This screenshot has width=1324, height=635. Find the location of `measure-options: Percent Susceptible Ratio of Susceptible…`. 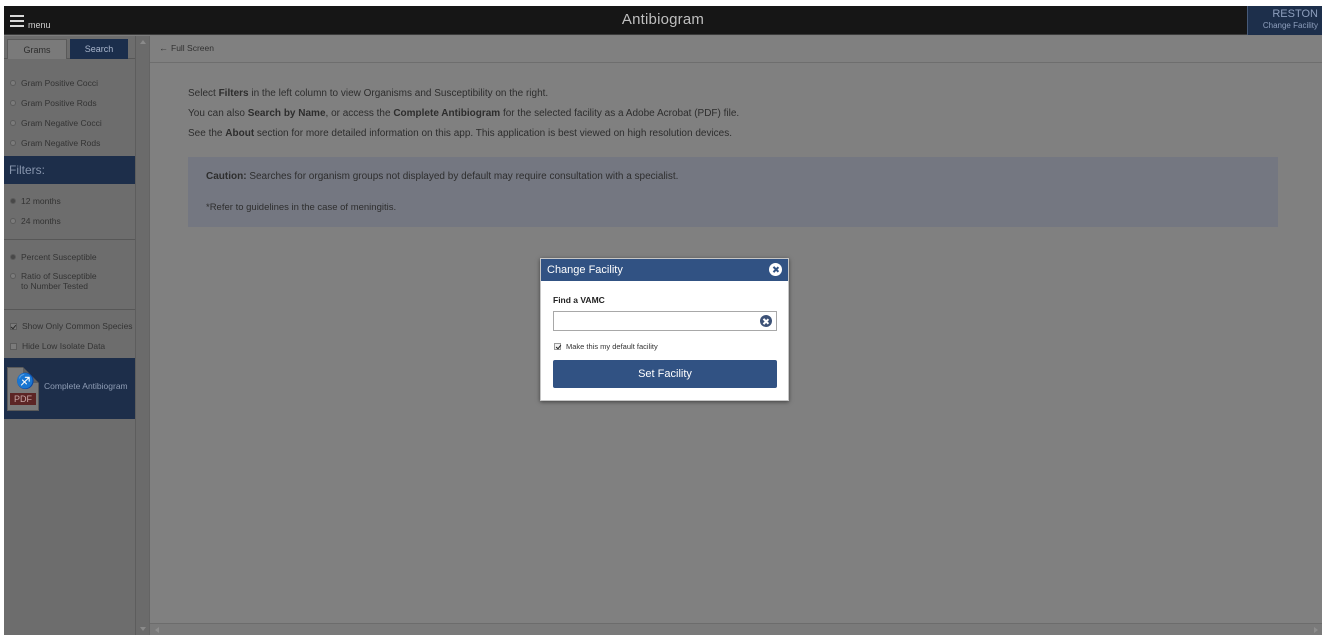

measure-options: Percent Susceptible Ratio of Susceptible… is located at coordinates (69, 275).